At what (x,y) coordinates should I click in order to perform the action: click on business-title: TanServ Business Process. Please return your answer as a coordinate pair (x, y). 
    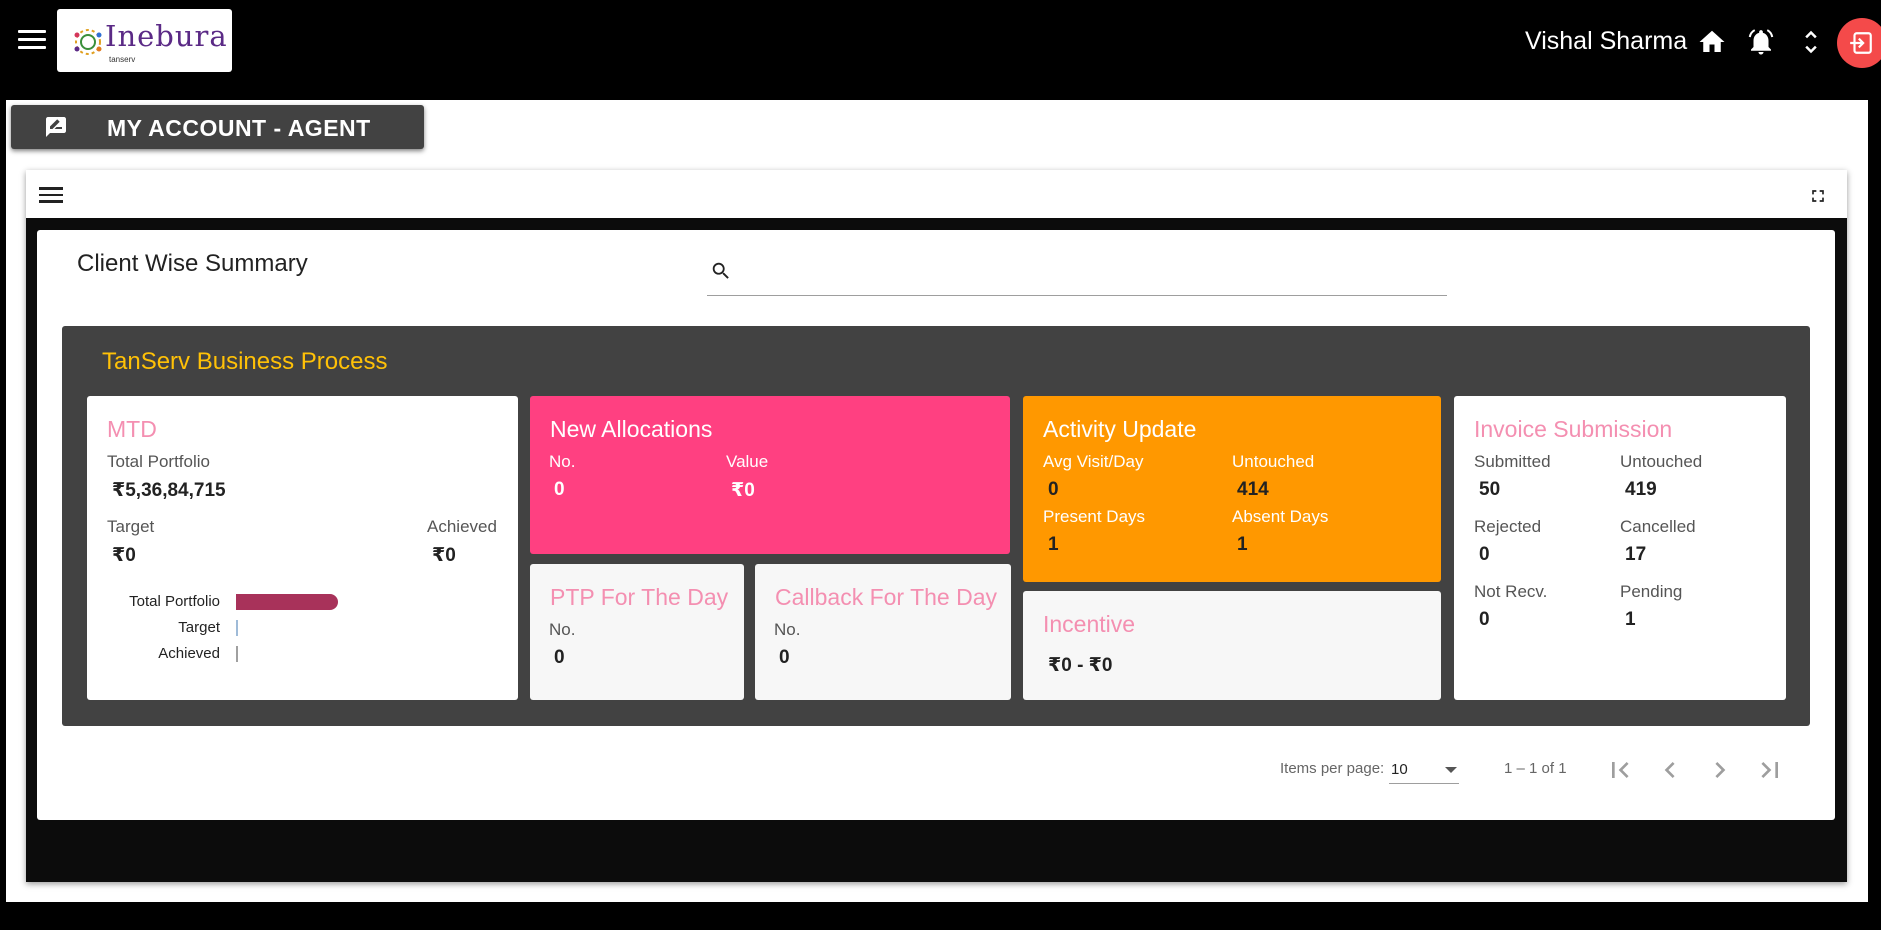
    Looking at the image, I should click on (245, 361).